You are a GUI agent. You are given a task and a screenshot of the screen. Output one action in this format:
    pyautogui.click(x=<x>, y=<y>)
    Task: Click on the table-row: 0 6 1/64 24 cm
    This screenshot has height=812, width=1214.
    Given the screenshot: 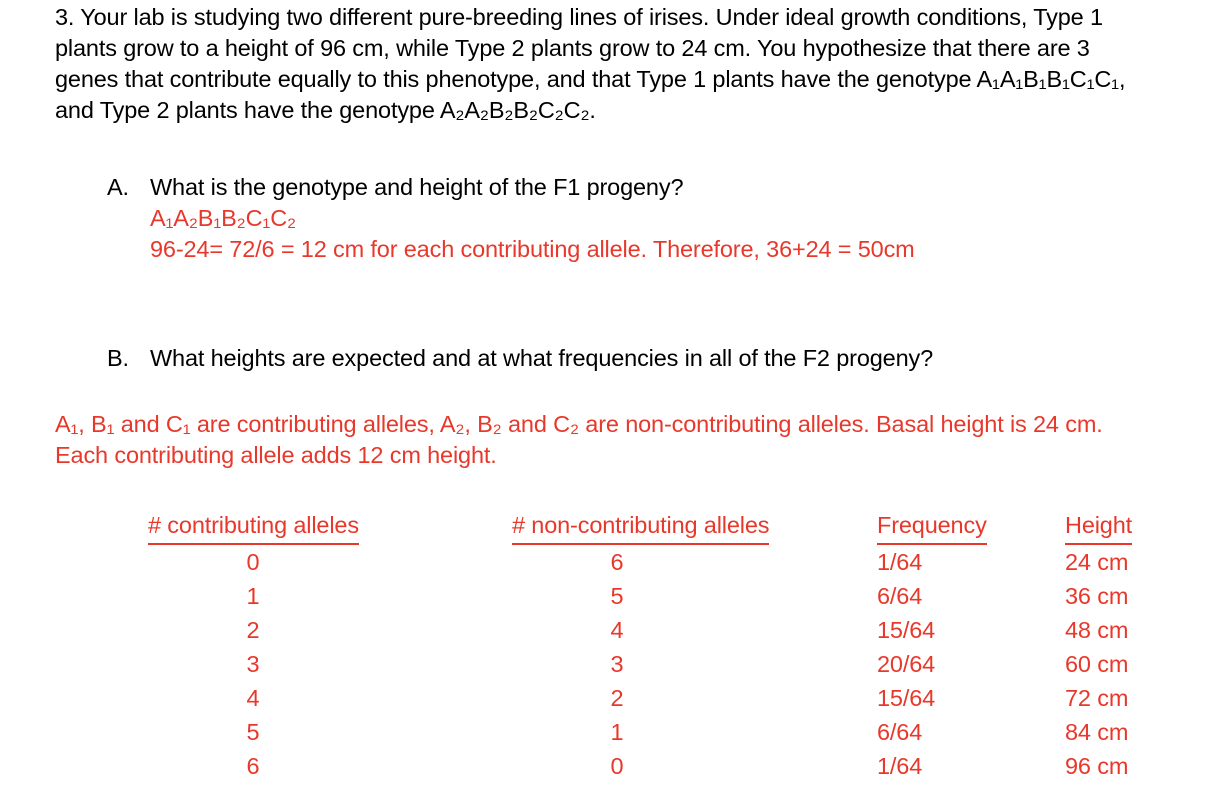 What is the action you would take?
    pyautogui.click(x=666, y=562)
    